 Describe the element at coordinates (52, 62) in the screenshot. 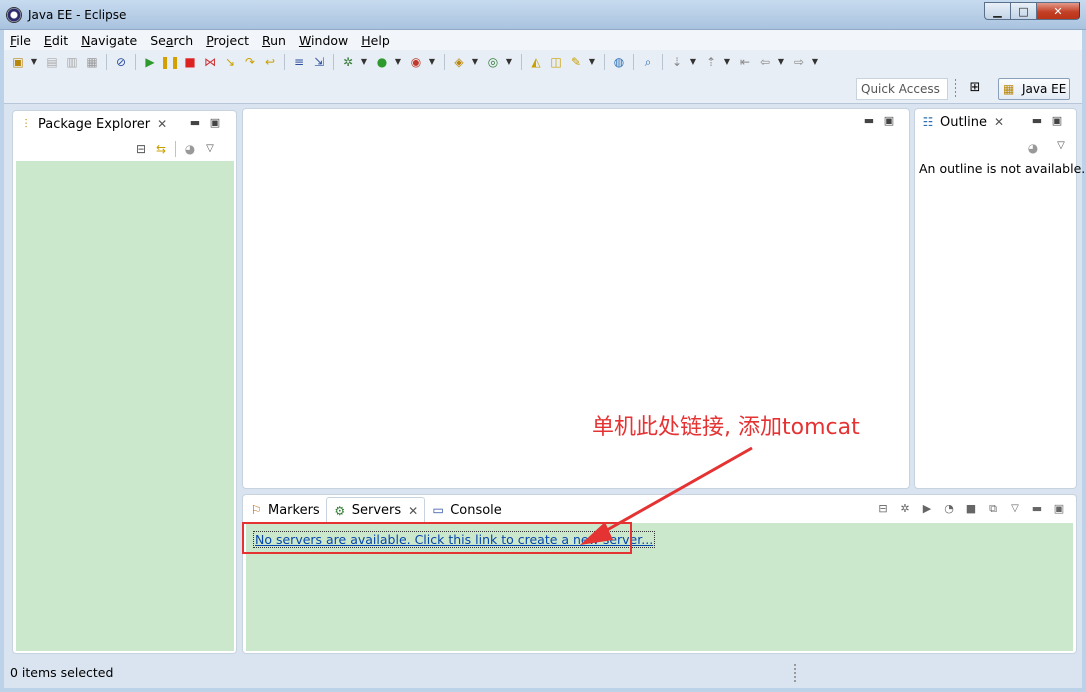

I see `save-icon: ▤` at that location.